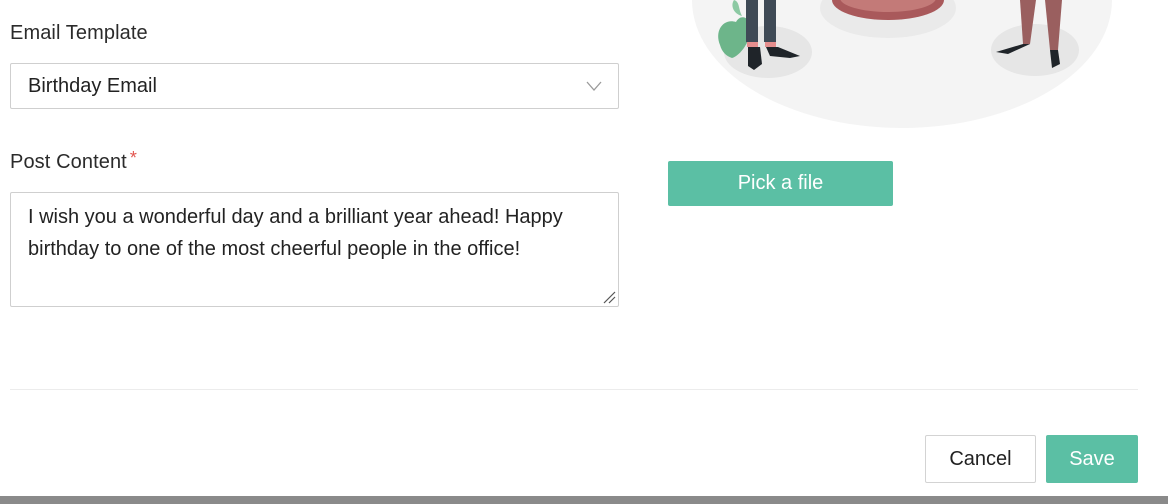 The width and height of the screenshot is (1168, 504). What do you see at coordinates (92, 86) in the screenshot?
I see `email-template-value: Birthday Email` at bounding box center [92, 86].